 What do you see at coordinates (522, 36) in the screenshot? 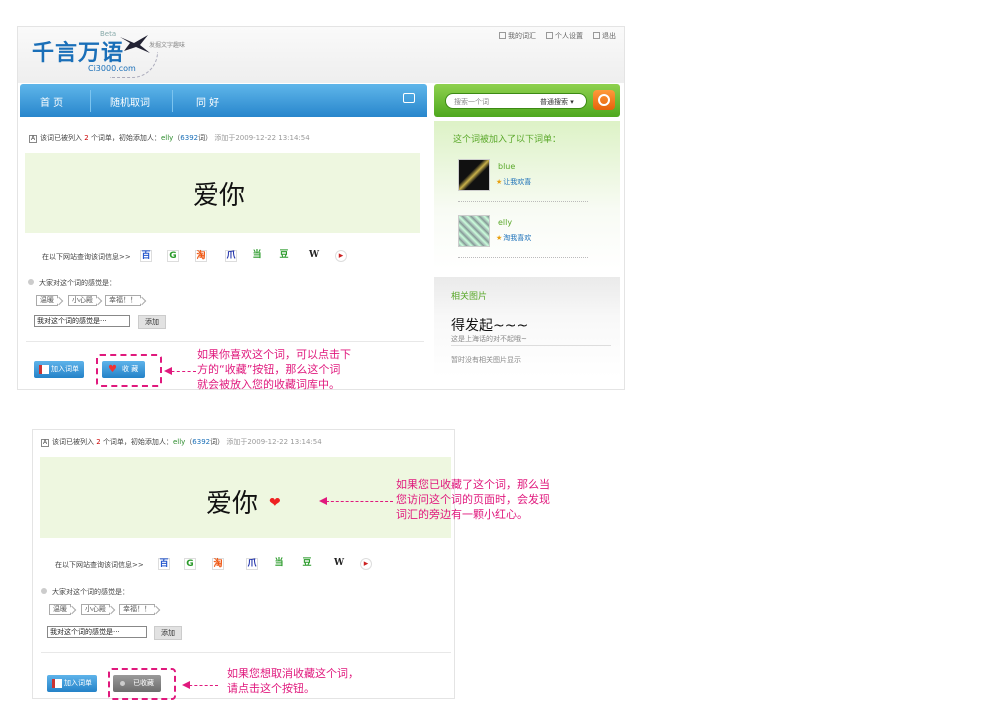
I see `my-words-label: 我的词汇` at bounding box center [522, 36].